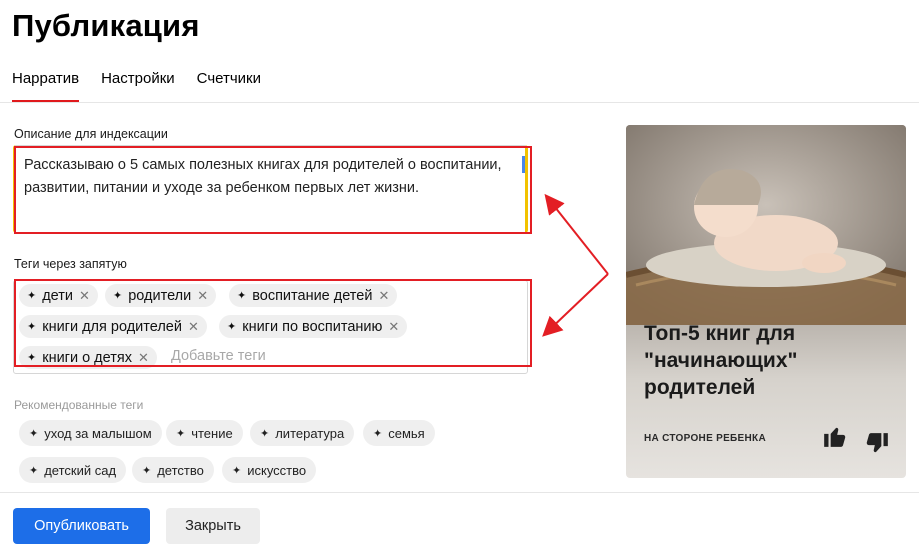 Image resolution: width=919 pixels, height=550 pixels. I want to click on annotation-box-description, so click(273, 190).